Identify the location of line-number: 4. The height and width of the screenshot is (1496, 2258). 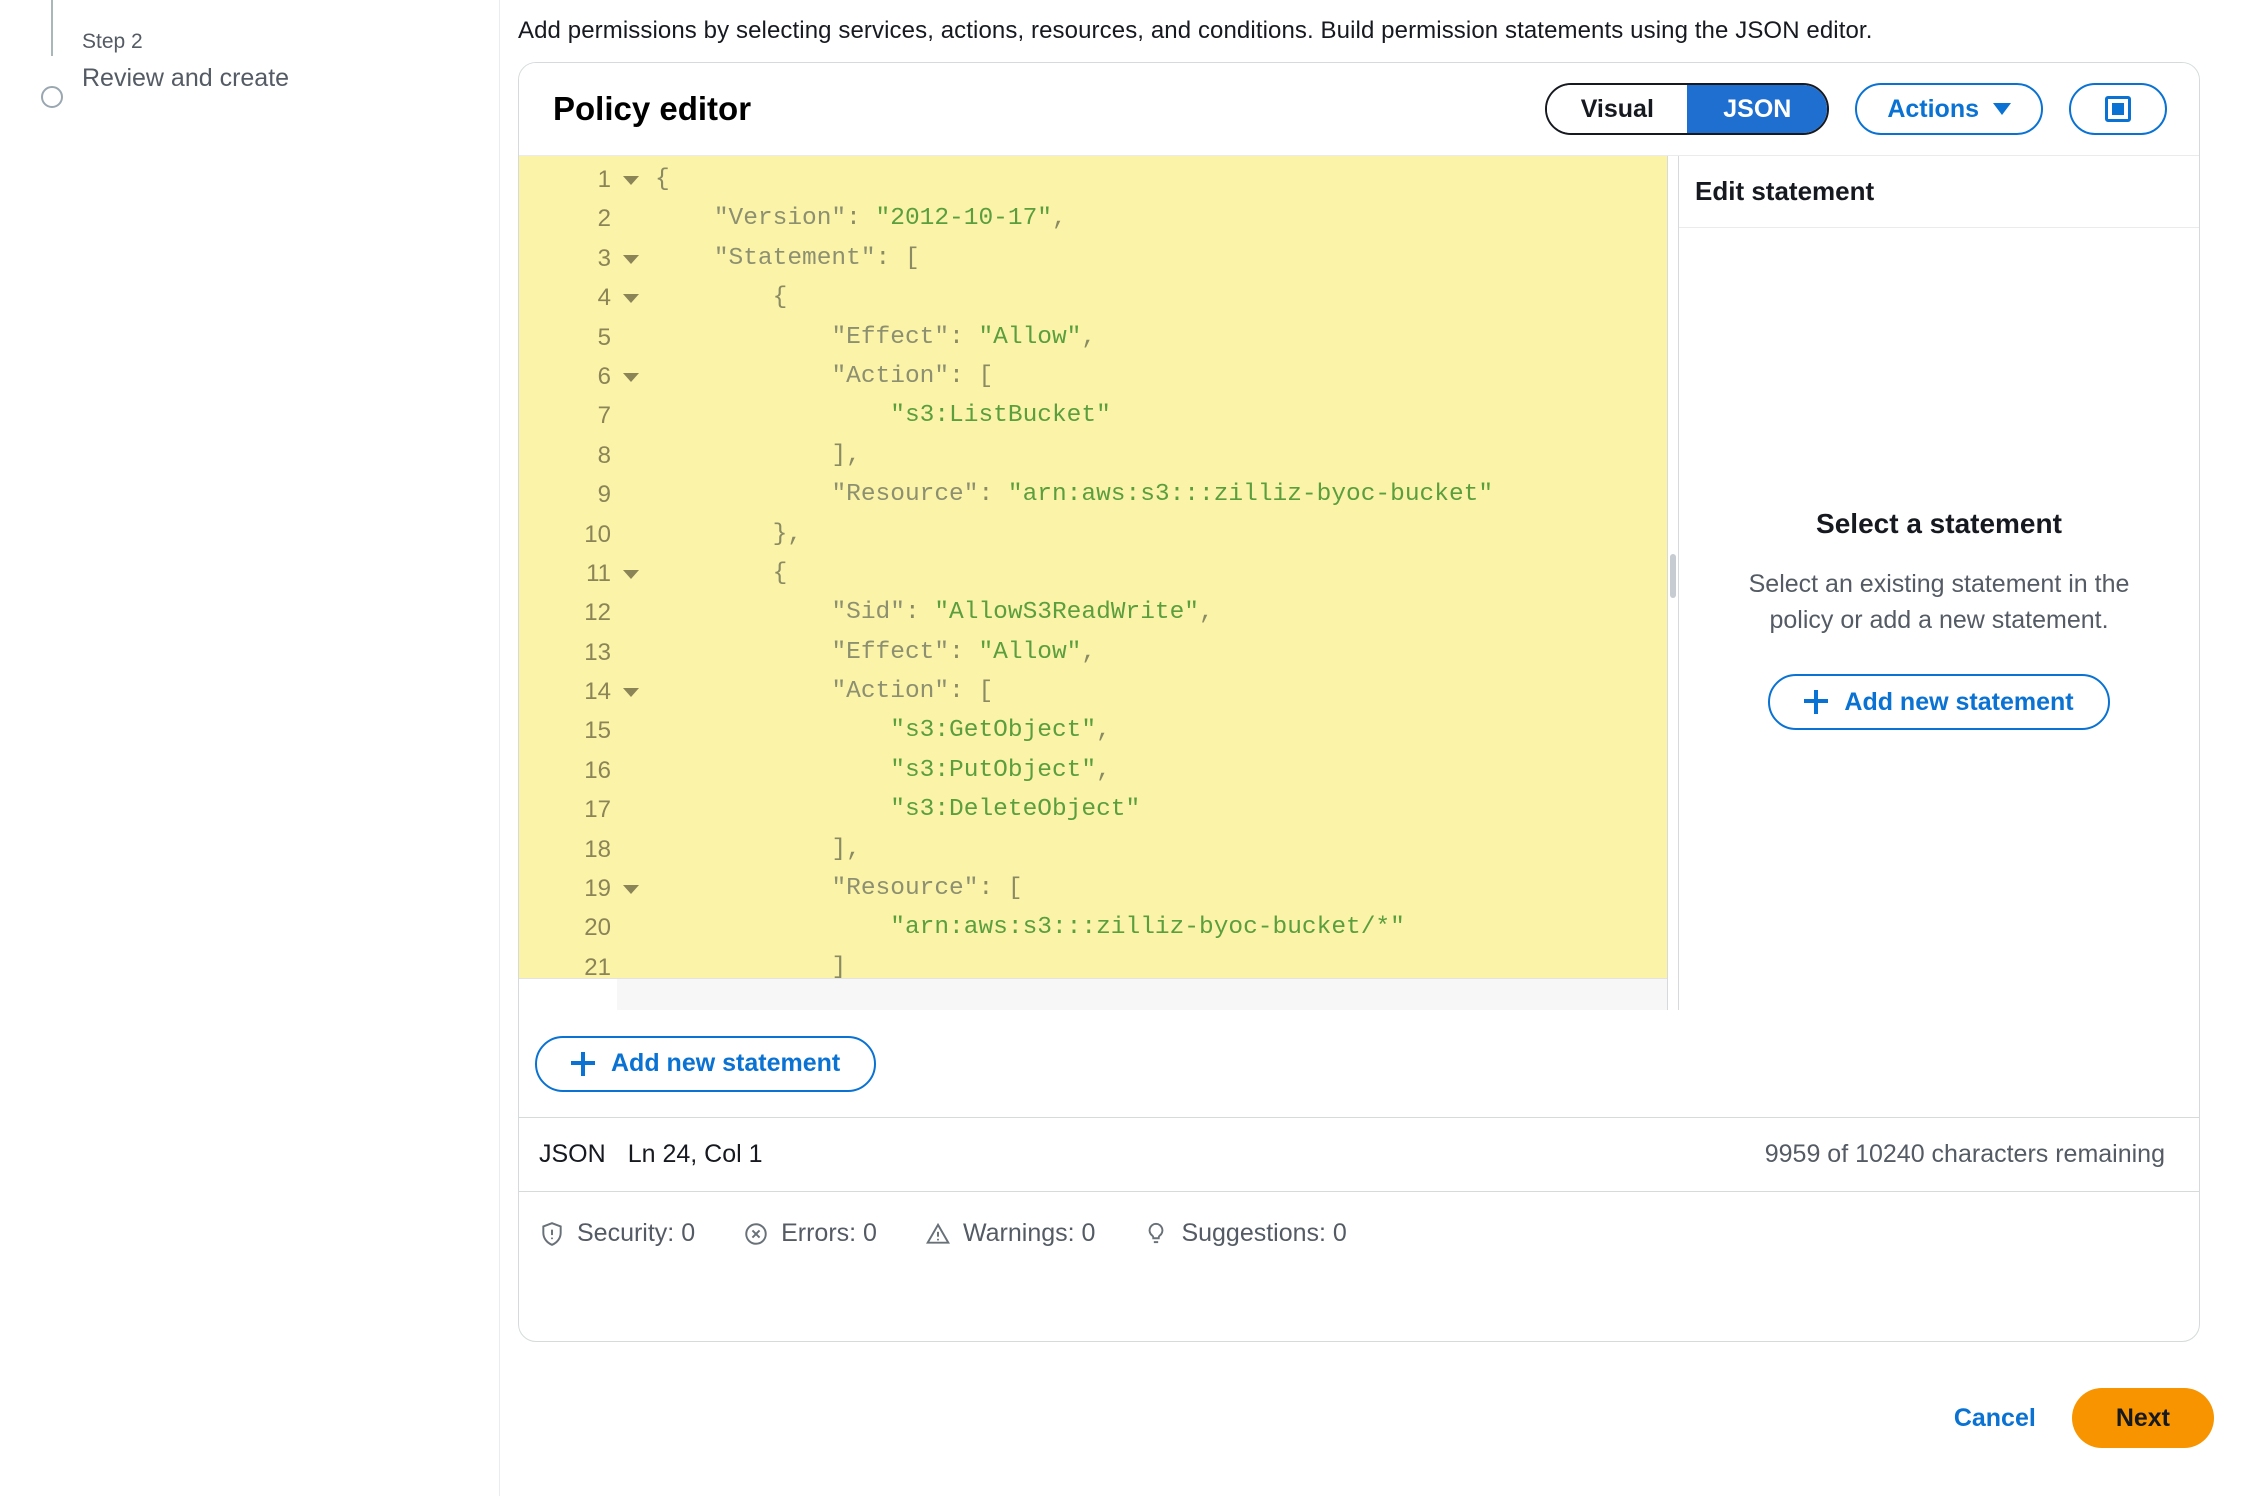
(579, 297).